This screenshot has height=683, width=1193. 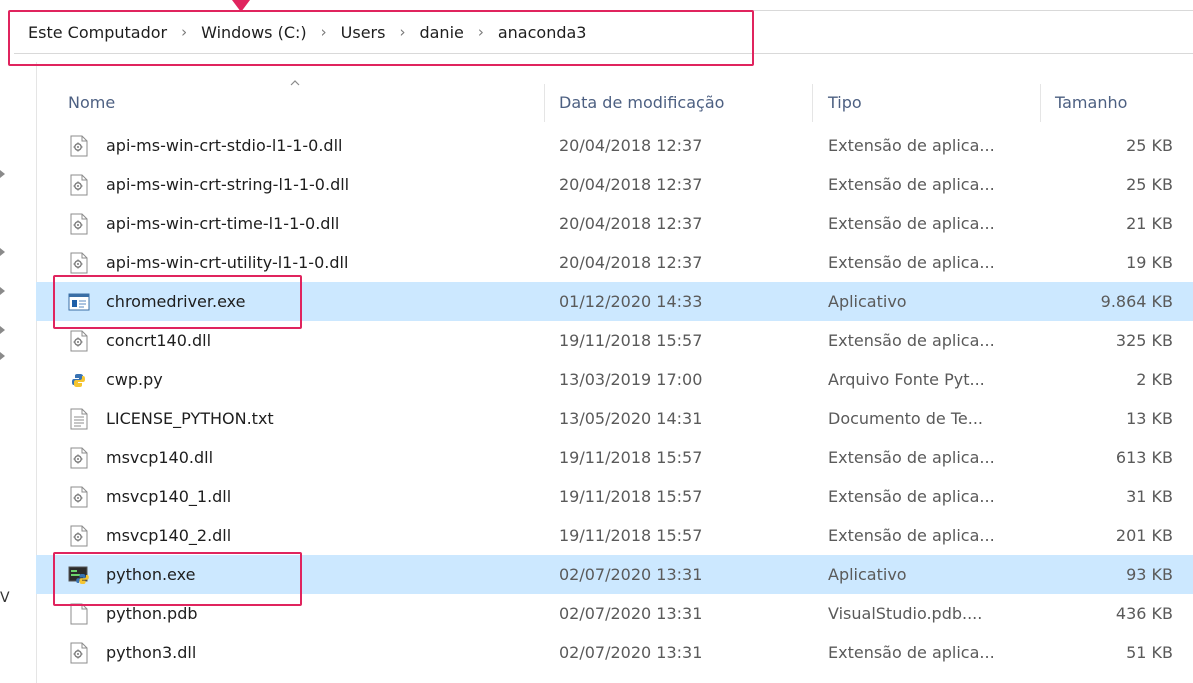 I want to click on column-header-row: Nome Data de modificação Tipo Tamanho, so click(x=614, y=103).